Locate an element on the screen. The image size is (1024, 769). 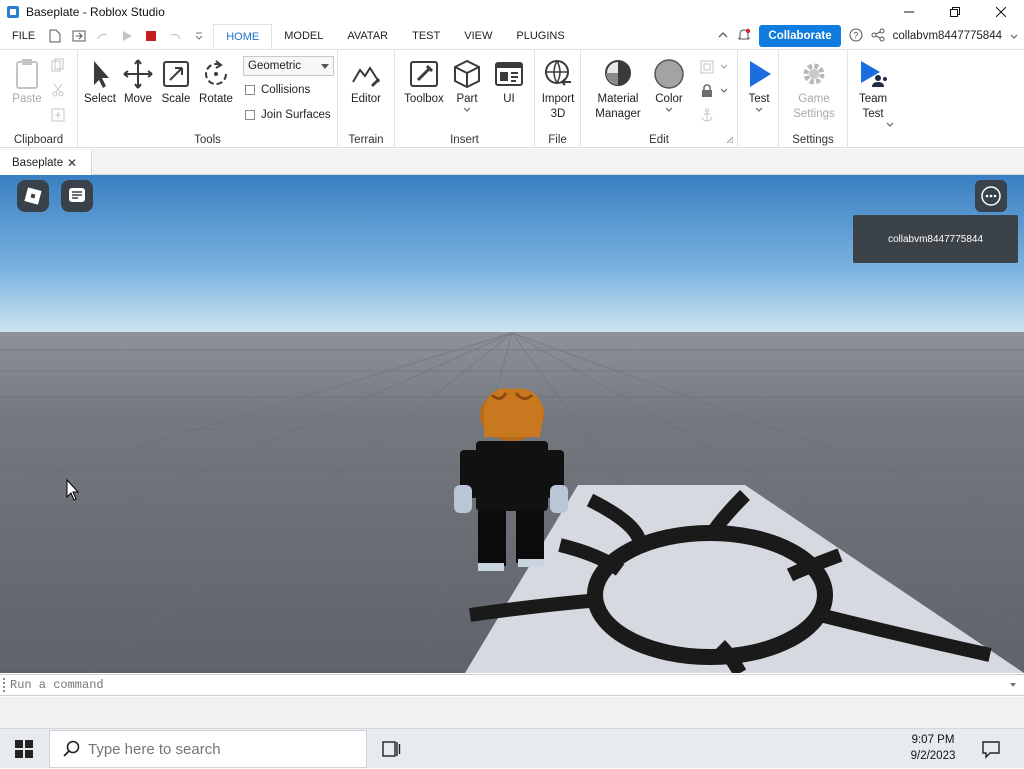
close-tab-icon: ✕ is located at coordinates (72, 163).